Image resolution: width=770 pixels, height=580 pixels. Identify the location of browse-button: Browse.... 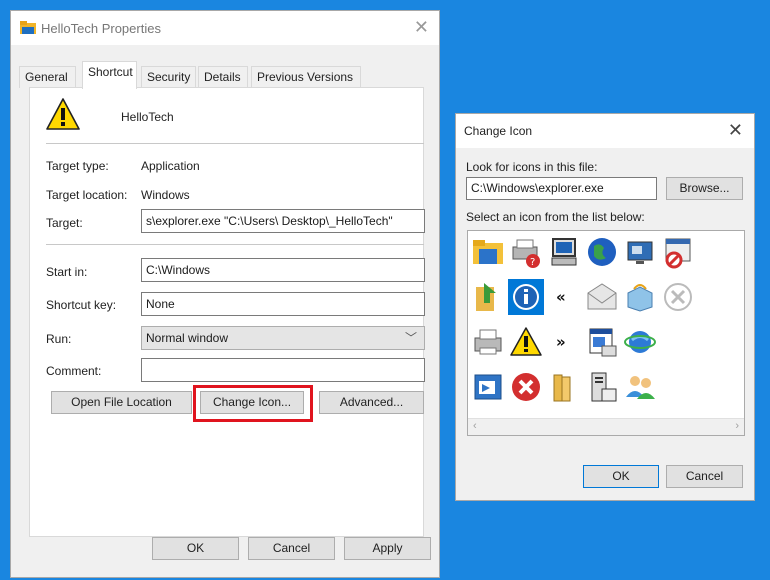
(704, 188).